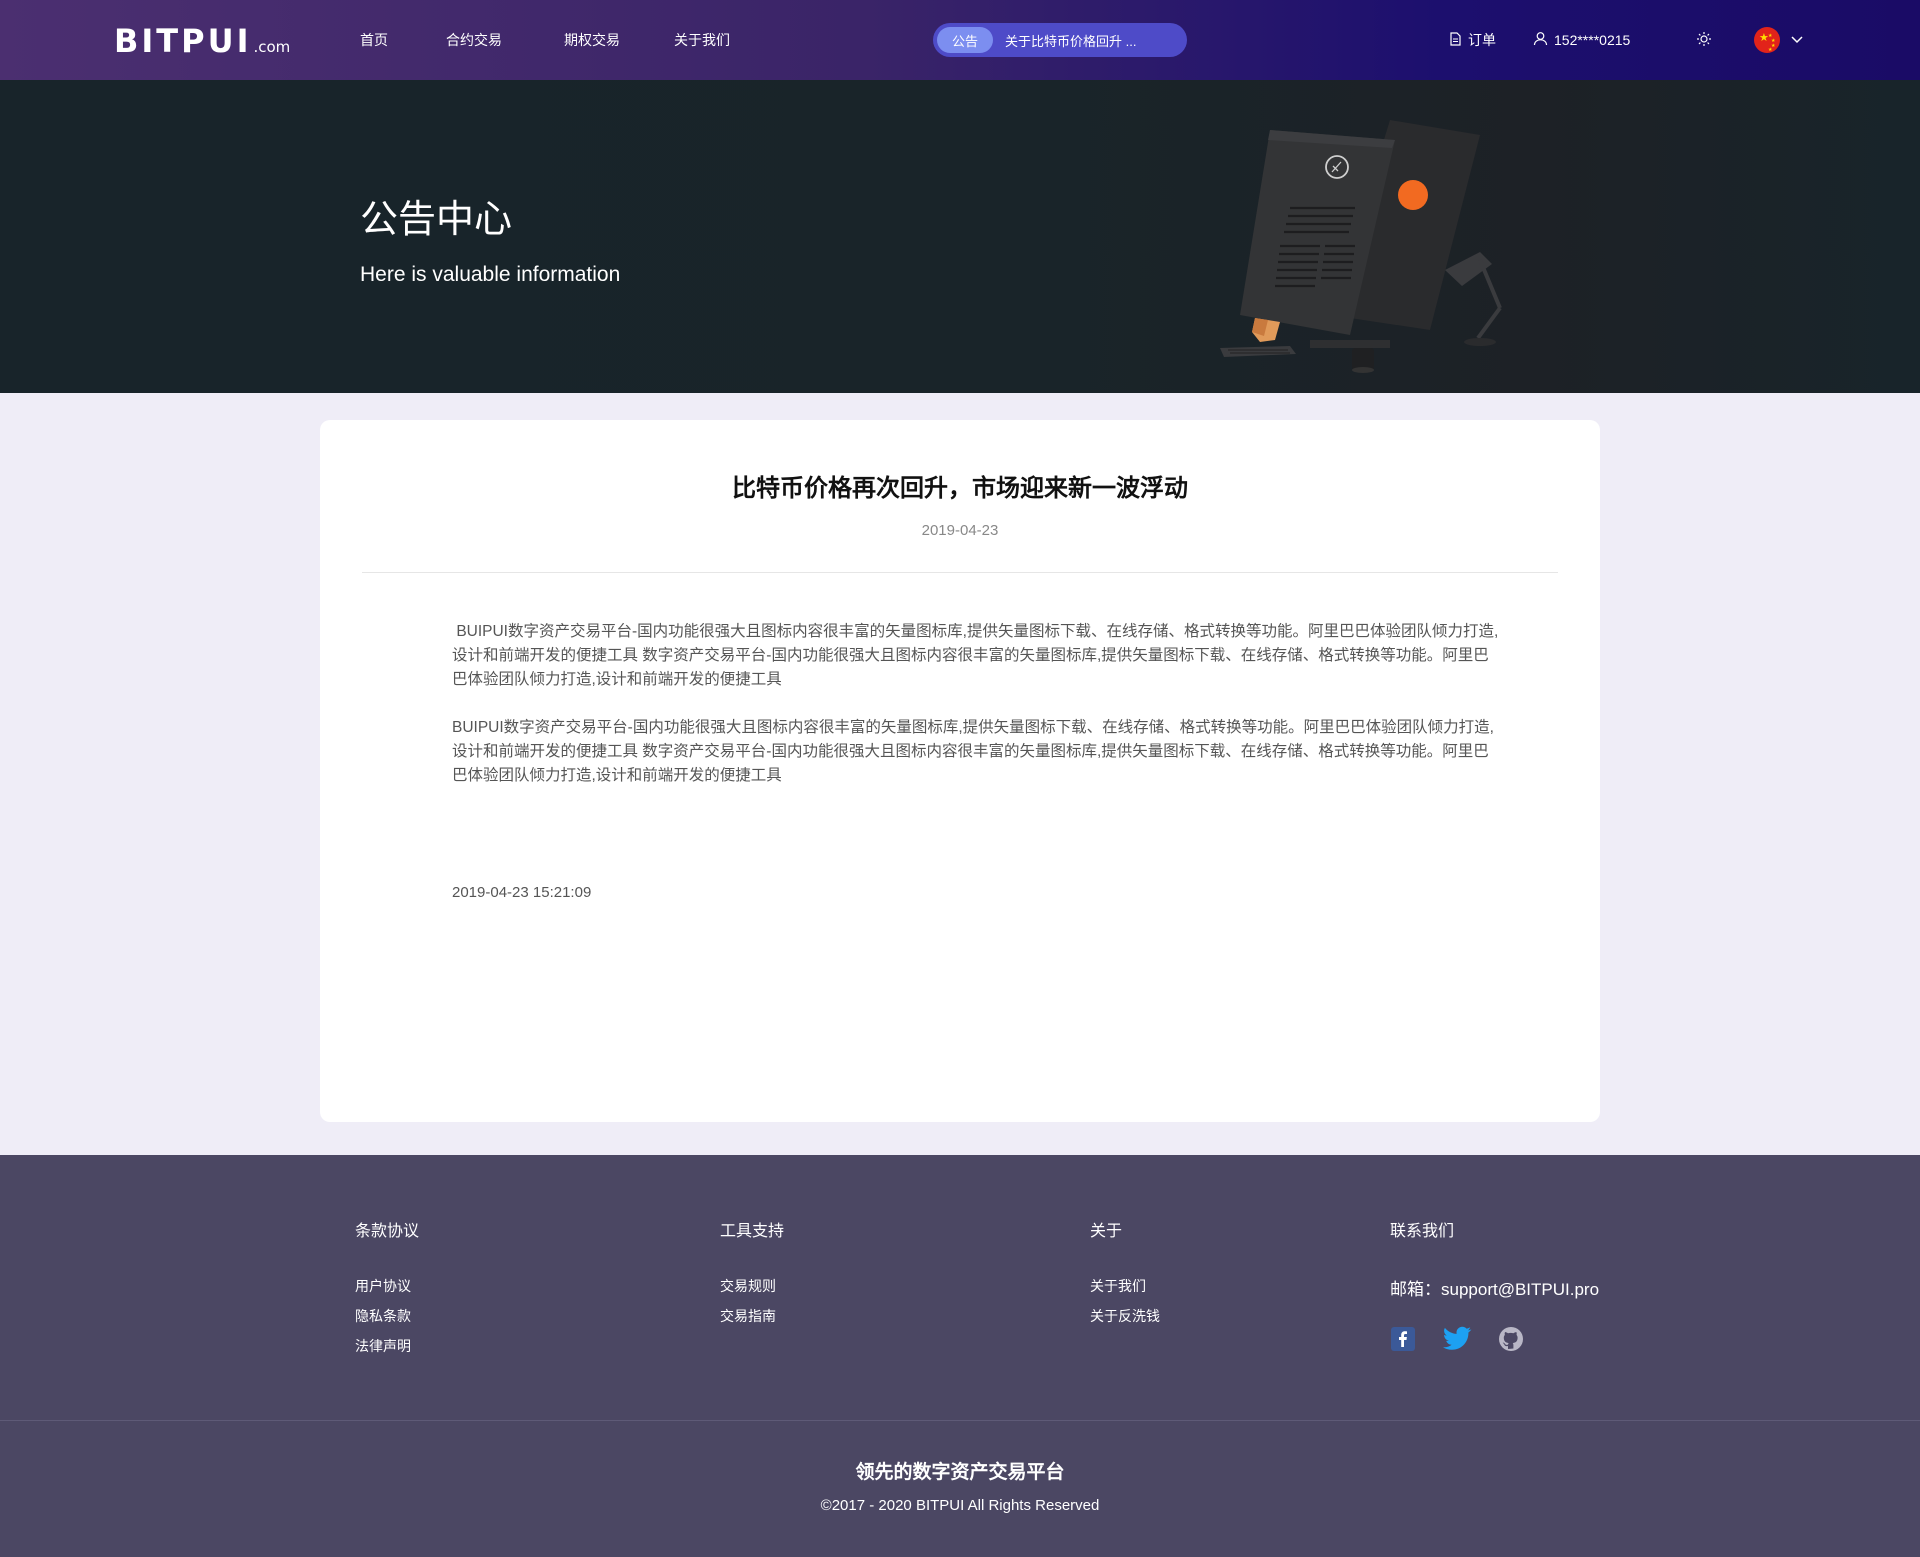 Image resolution: width=1920 pixels, height=1557 pixels. Describe the element at coordinates (960, 1472) in the screenshot. I see `footer-slogan: 领先的数字资产交易平台` at that location.